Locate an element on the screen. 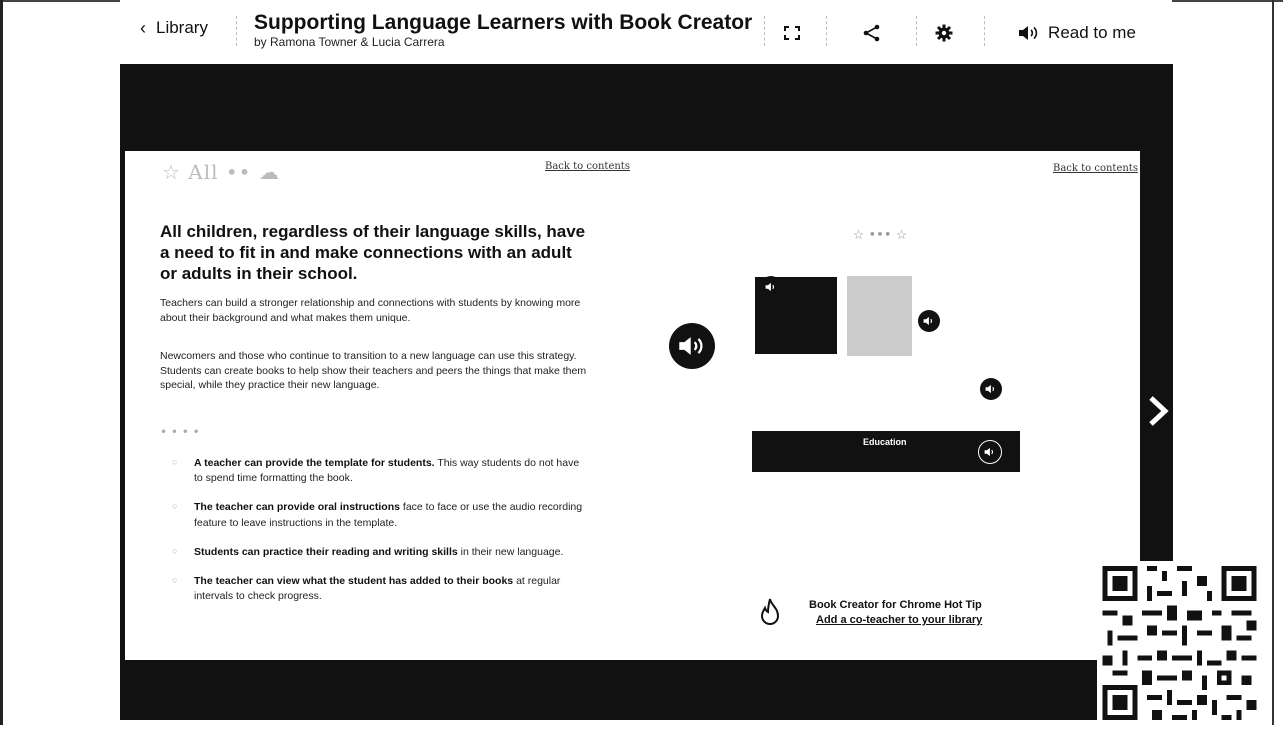  settings-button is located at coordinates (944, 33).